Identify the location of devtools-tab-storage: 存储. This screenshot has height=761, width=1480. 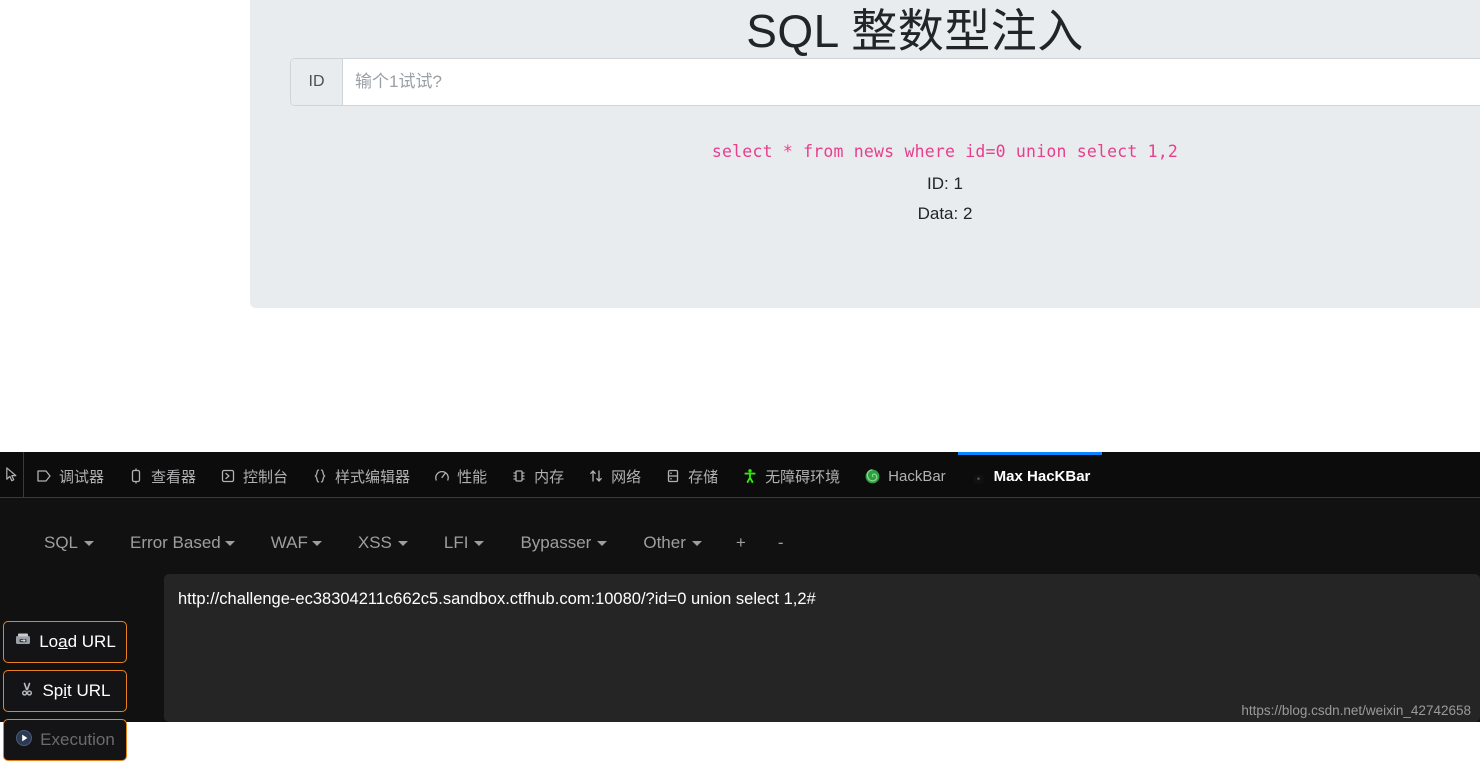
(691, 474).